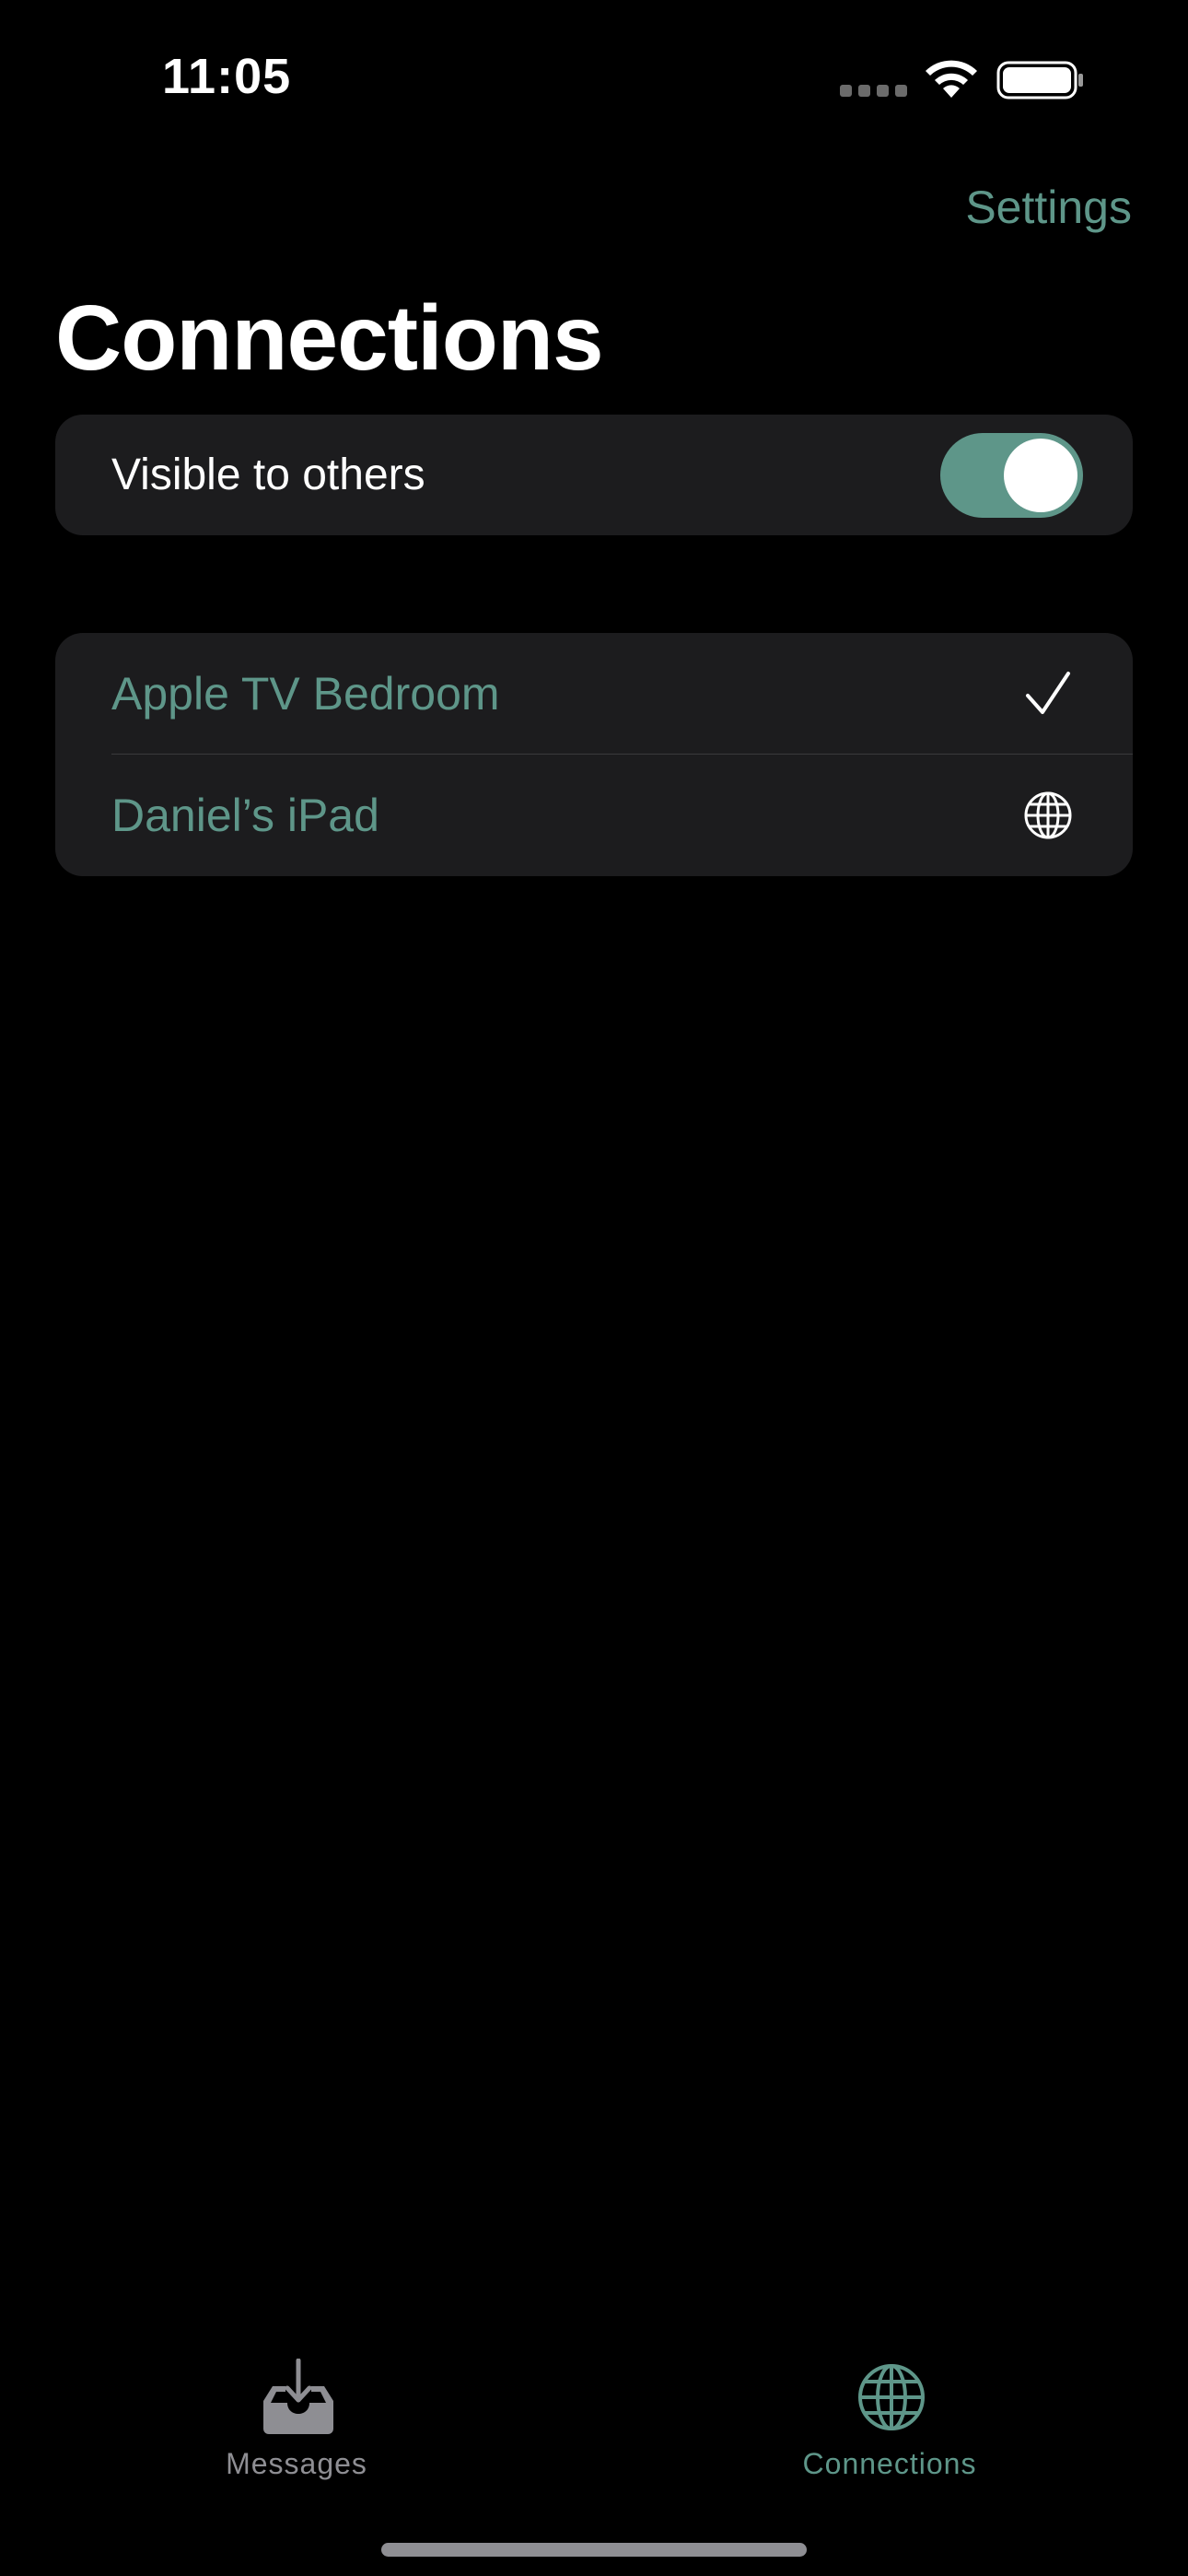 The width and height of the screenshot is (1188, 2576). What do you see at coordinates (594, 815) in the screenshot?
I see `device-row-ipad: Daniel’s iPad` at bounding box center [594, 815].